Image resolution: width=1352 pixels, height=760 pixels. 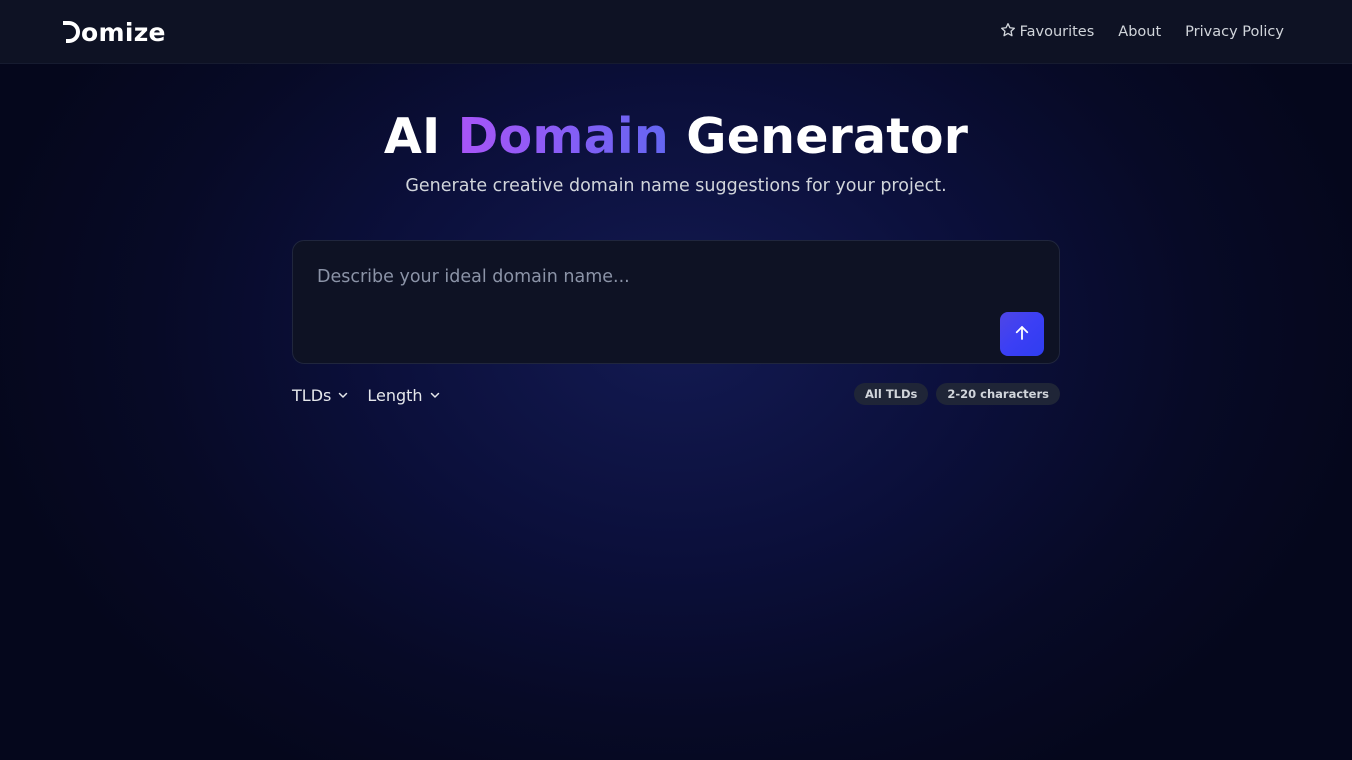 I want to click on active-filter-badges: All TLDs 2-20 characters, so click(x=957, y=394).